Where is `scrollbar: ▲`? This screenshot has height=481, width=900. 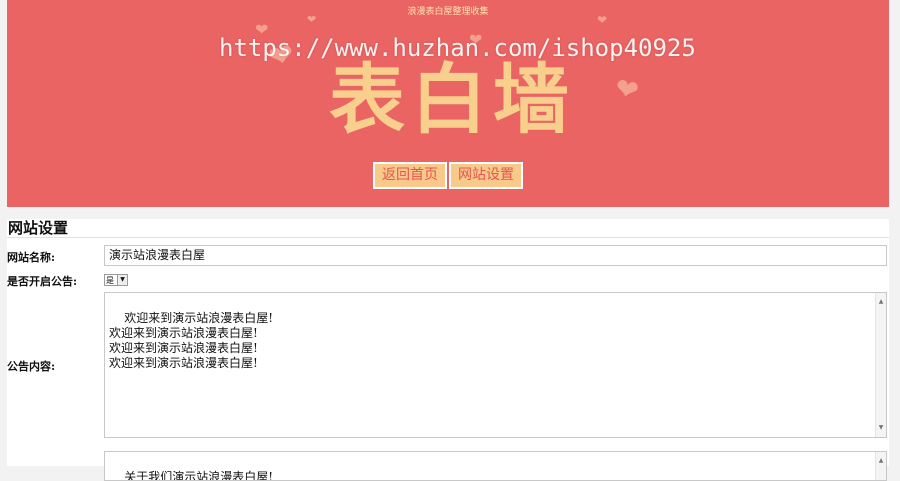 scrollbar: ▲ is located at coordinates (880, 466).